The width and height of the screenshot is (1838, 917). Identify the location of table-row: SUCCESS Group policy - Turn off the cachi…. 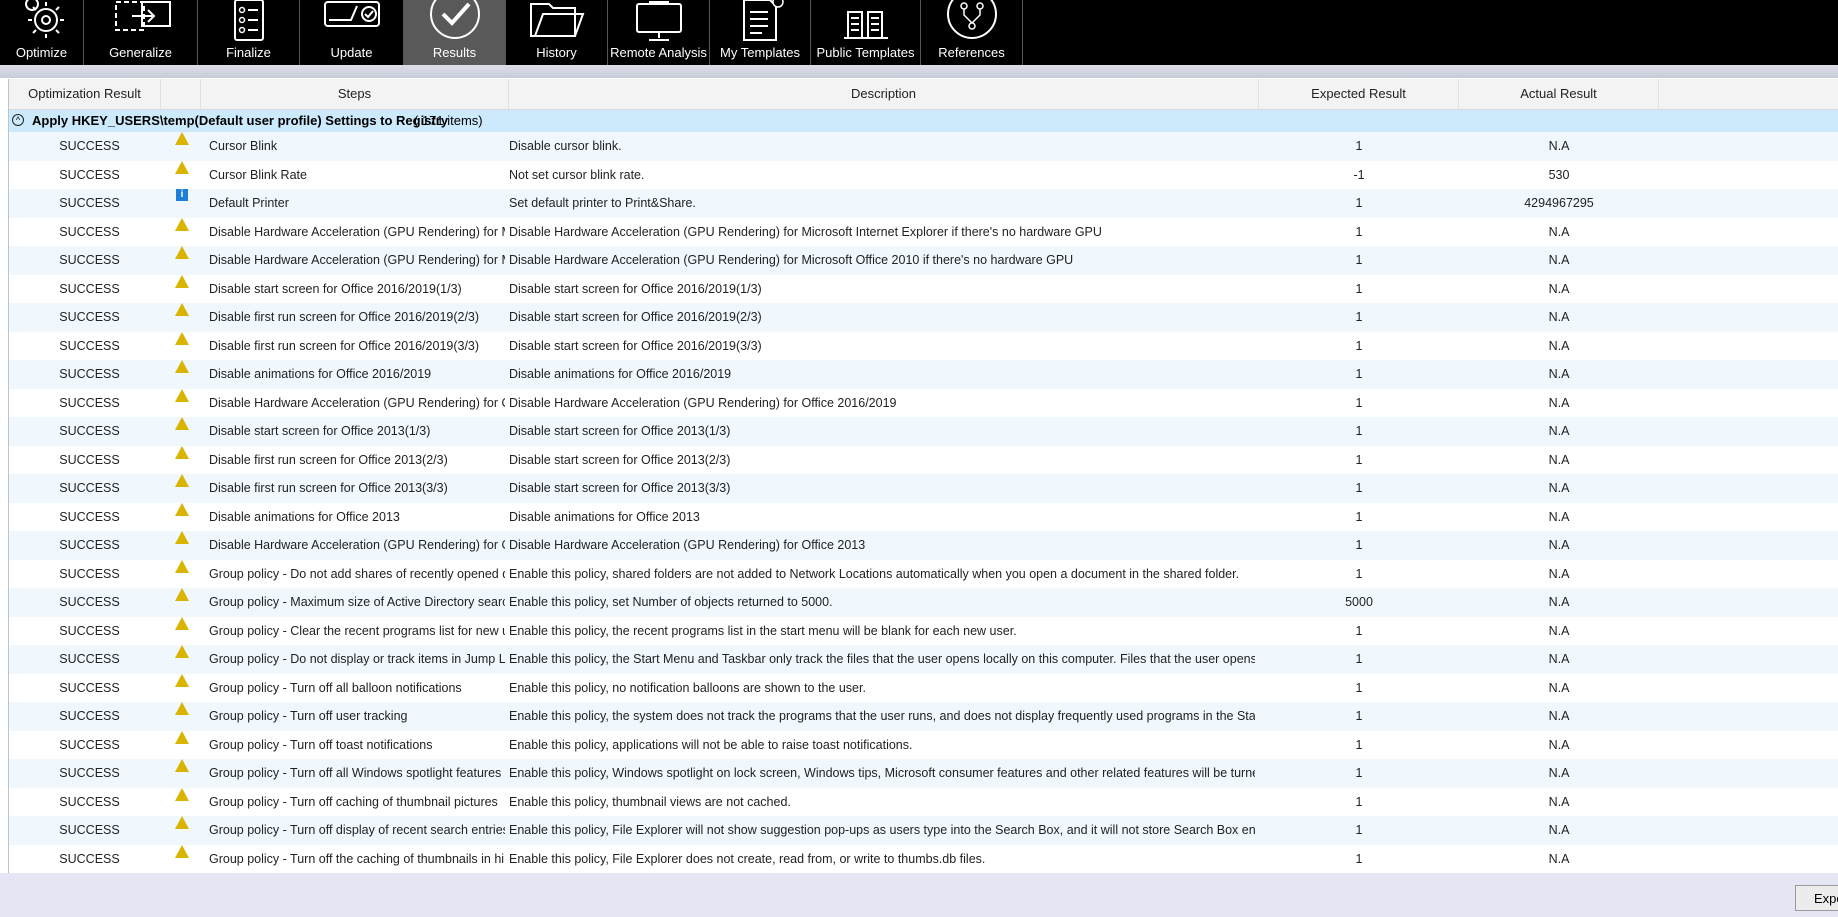
(923, 859).